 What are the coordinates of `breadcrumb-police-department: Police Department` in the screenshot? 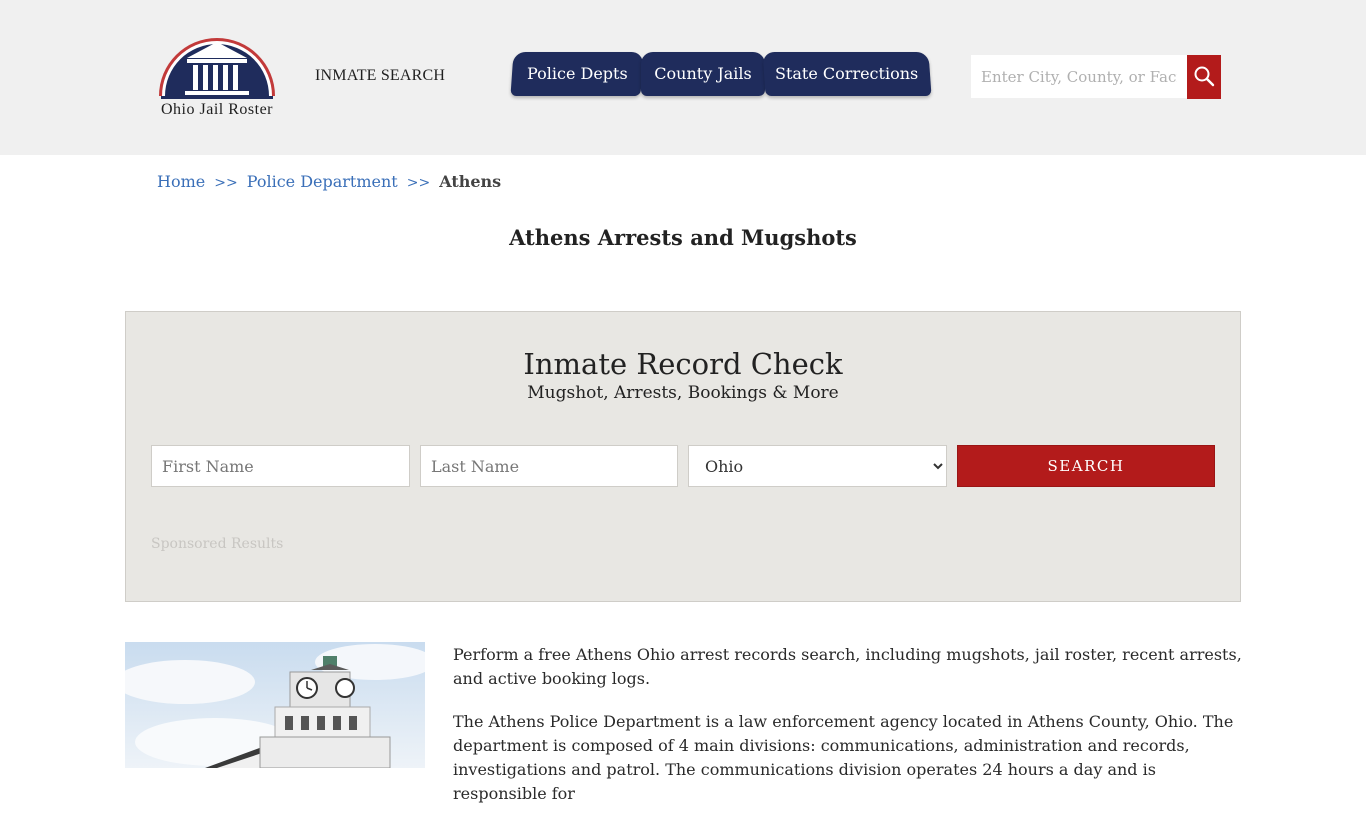 It's located at (322, 181).